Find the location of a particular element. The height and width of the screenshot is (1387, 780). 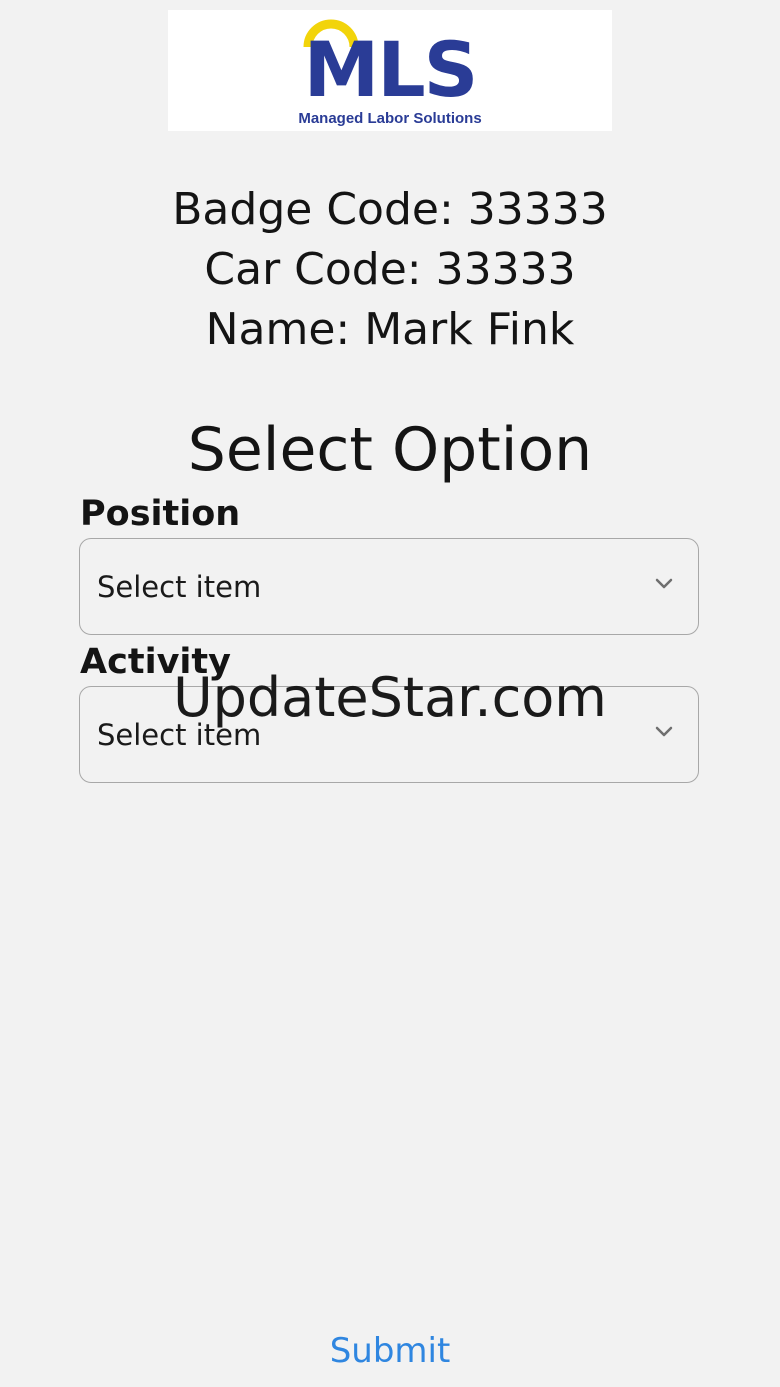

activity-select-value: Select item is located at coordinates (179, 735).